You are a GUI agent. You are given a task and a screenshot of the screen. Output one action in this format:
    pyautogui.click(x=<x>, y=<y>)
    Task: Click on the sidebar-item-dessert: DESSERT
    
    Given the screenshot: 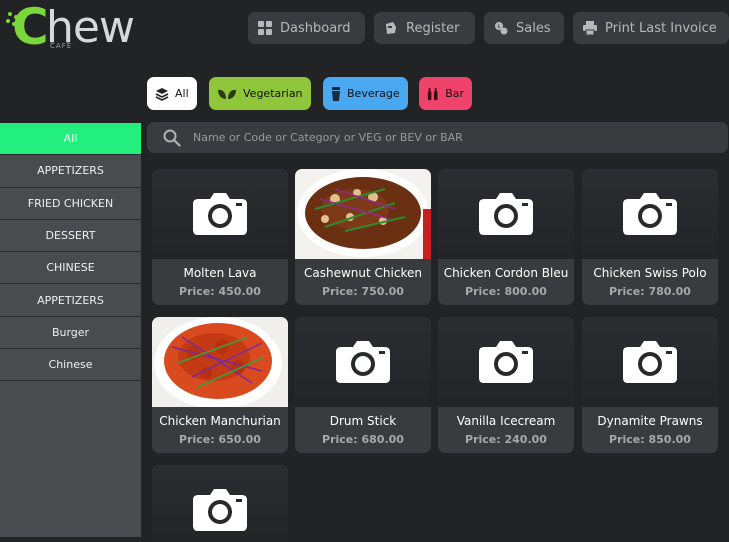 What is the action you would take?
    pyautogui.click(x=70, y=236)
    